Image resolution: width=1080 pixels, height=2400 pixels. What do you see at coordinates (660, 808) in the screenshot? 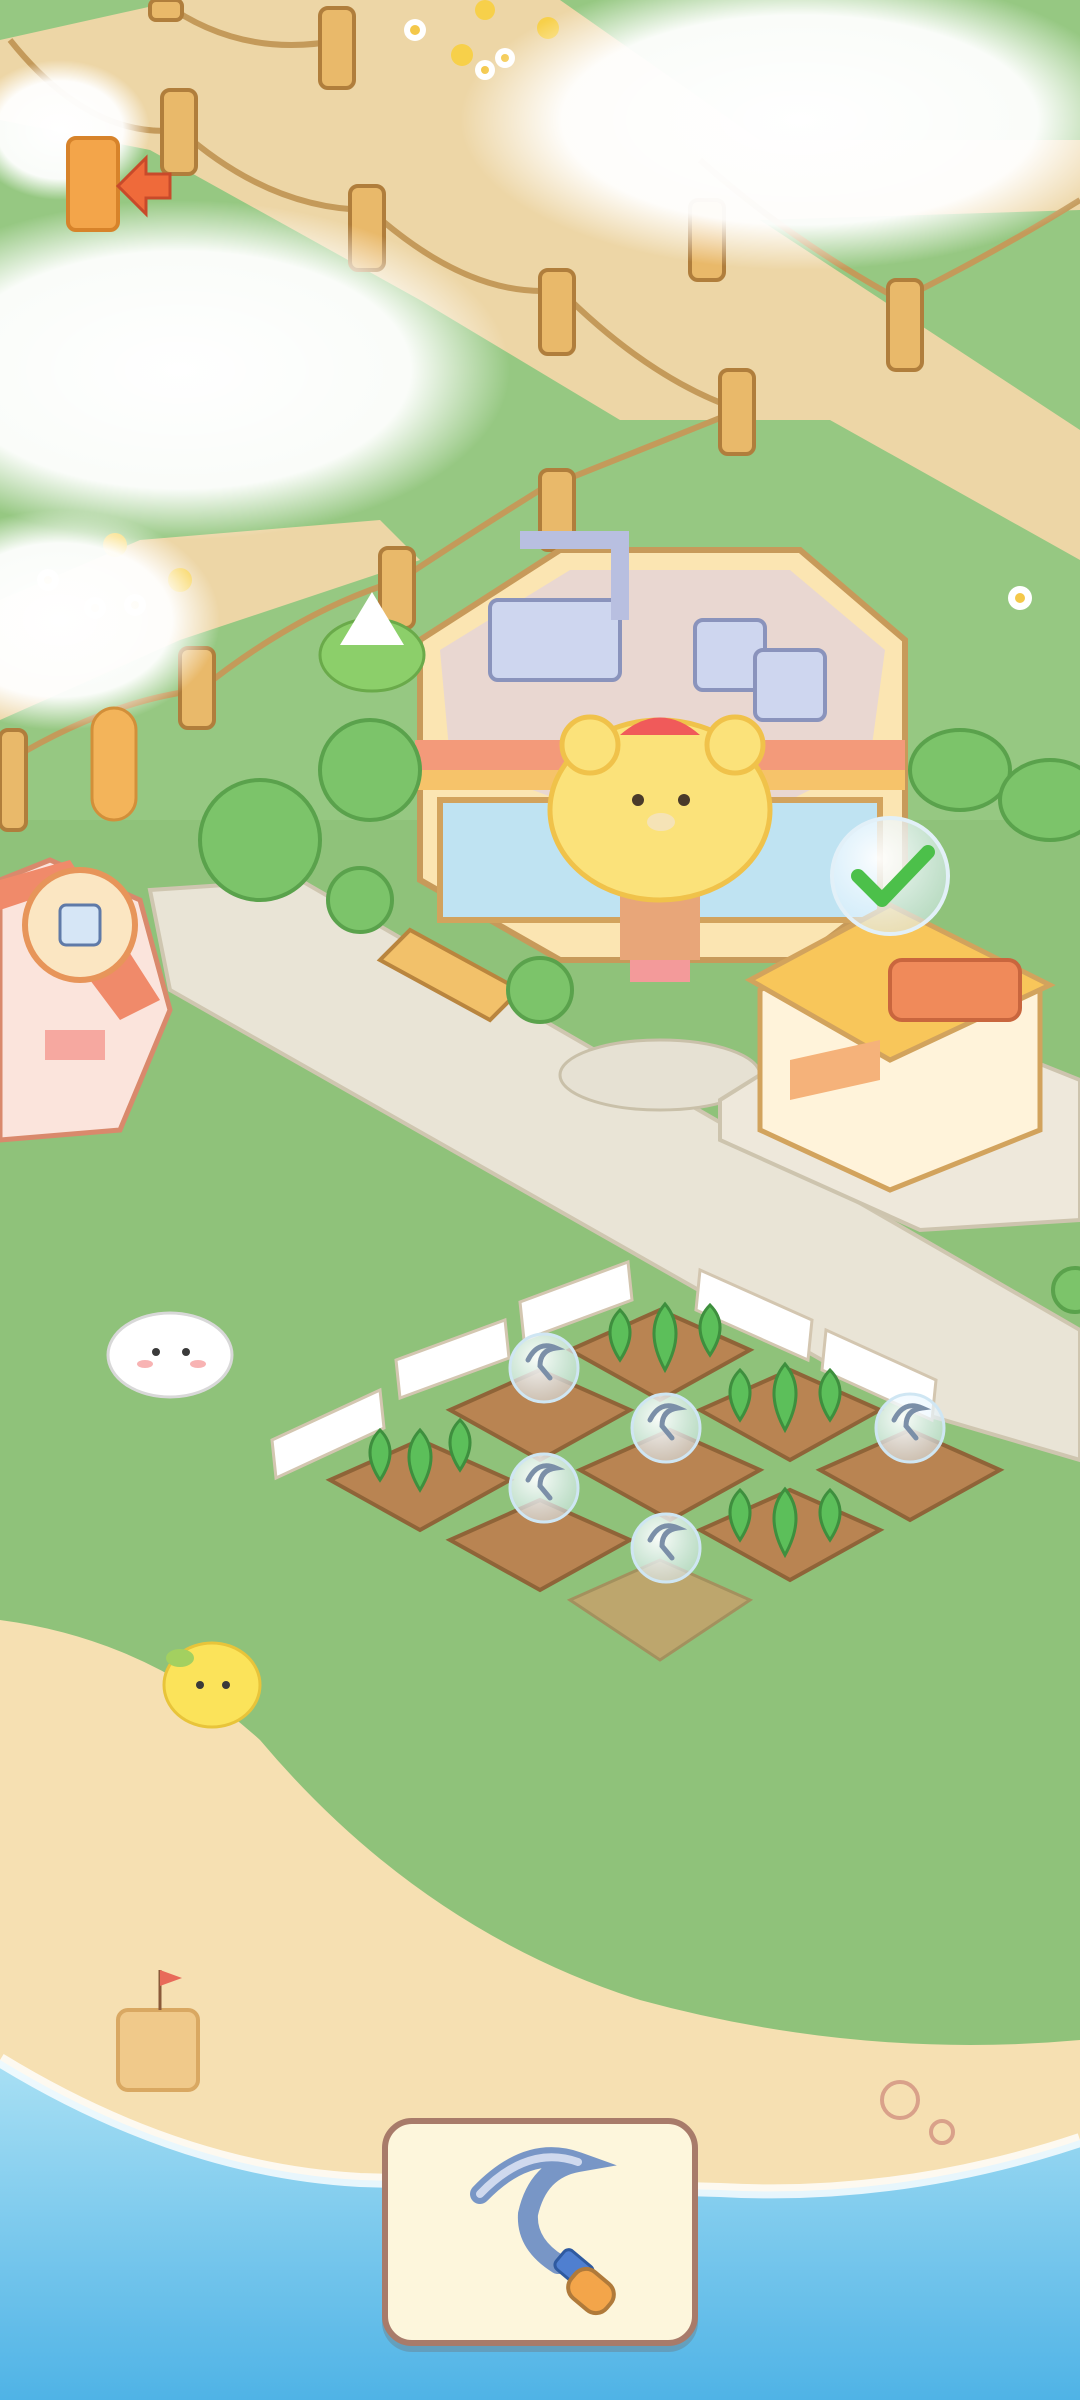
I see `bear-mascot-sign` at bounding box center [660, 808].